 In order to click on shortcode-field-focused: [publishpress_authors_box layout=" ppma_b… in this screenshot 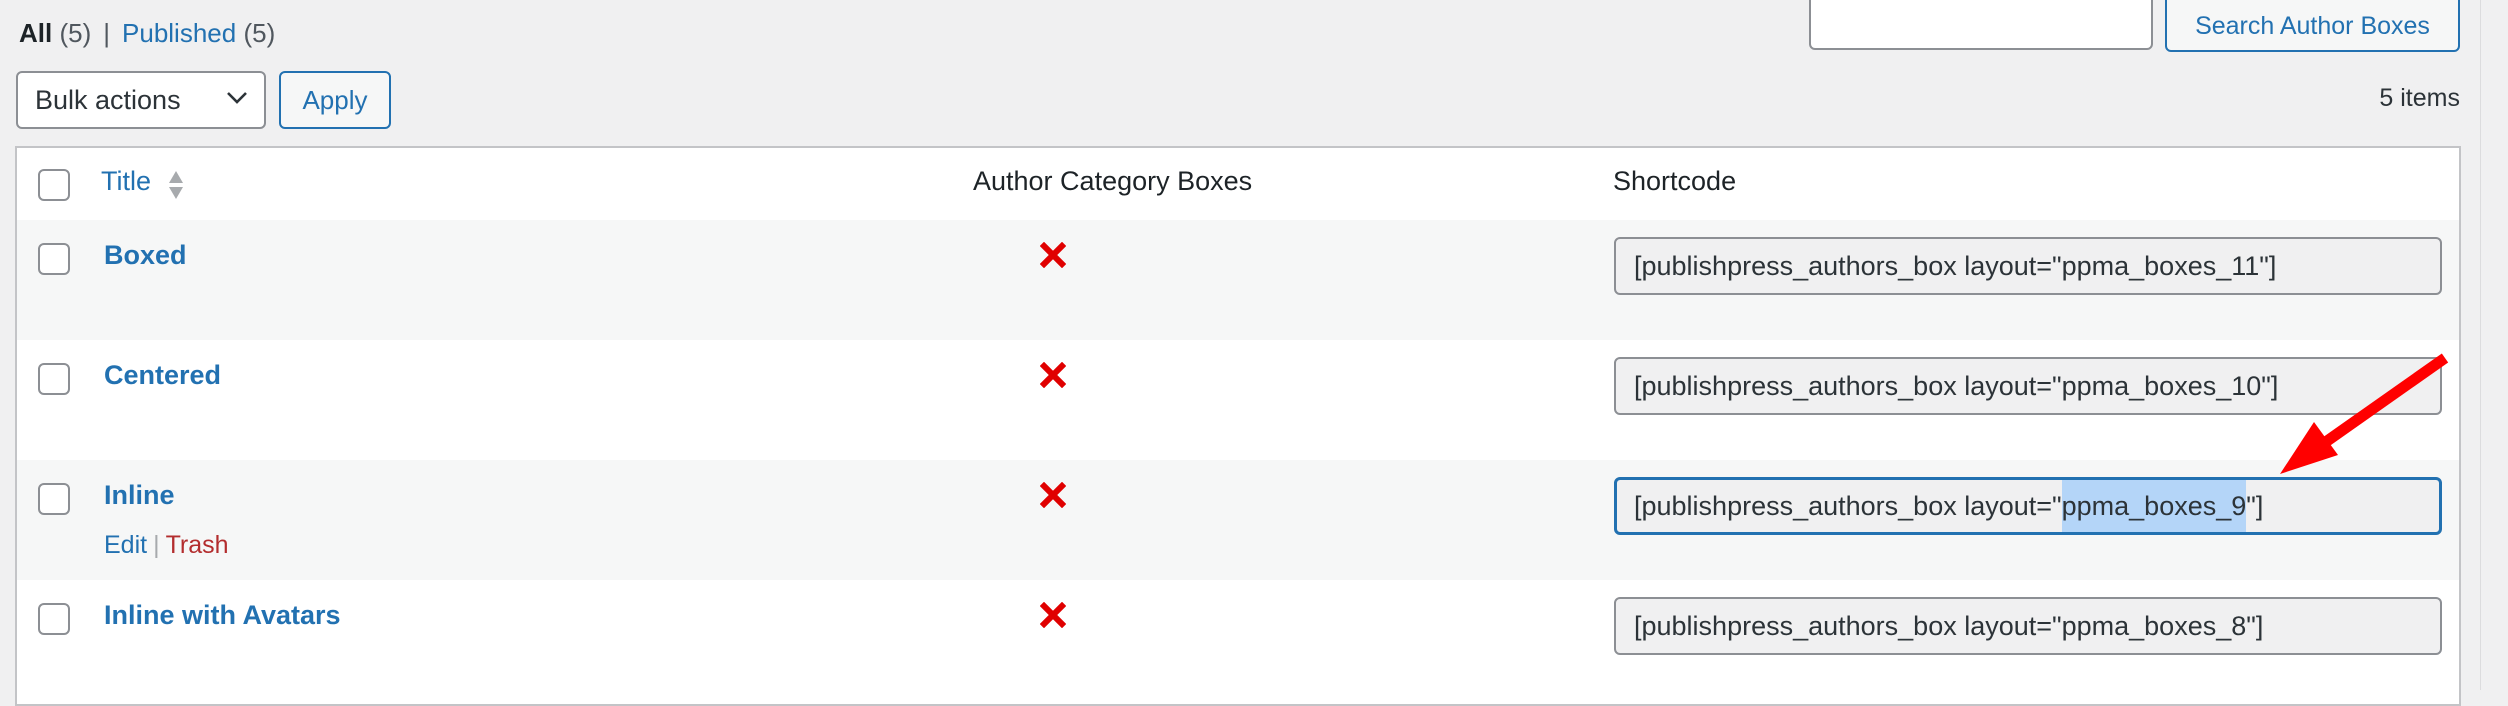, I will do `click(2028, 506)`.